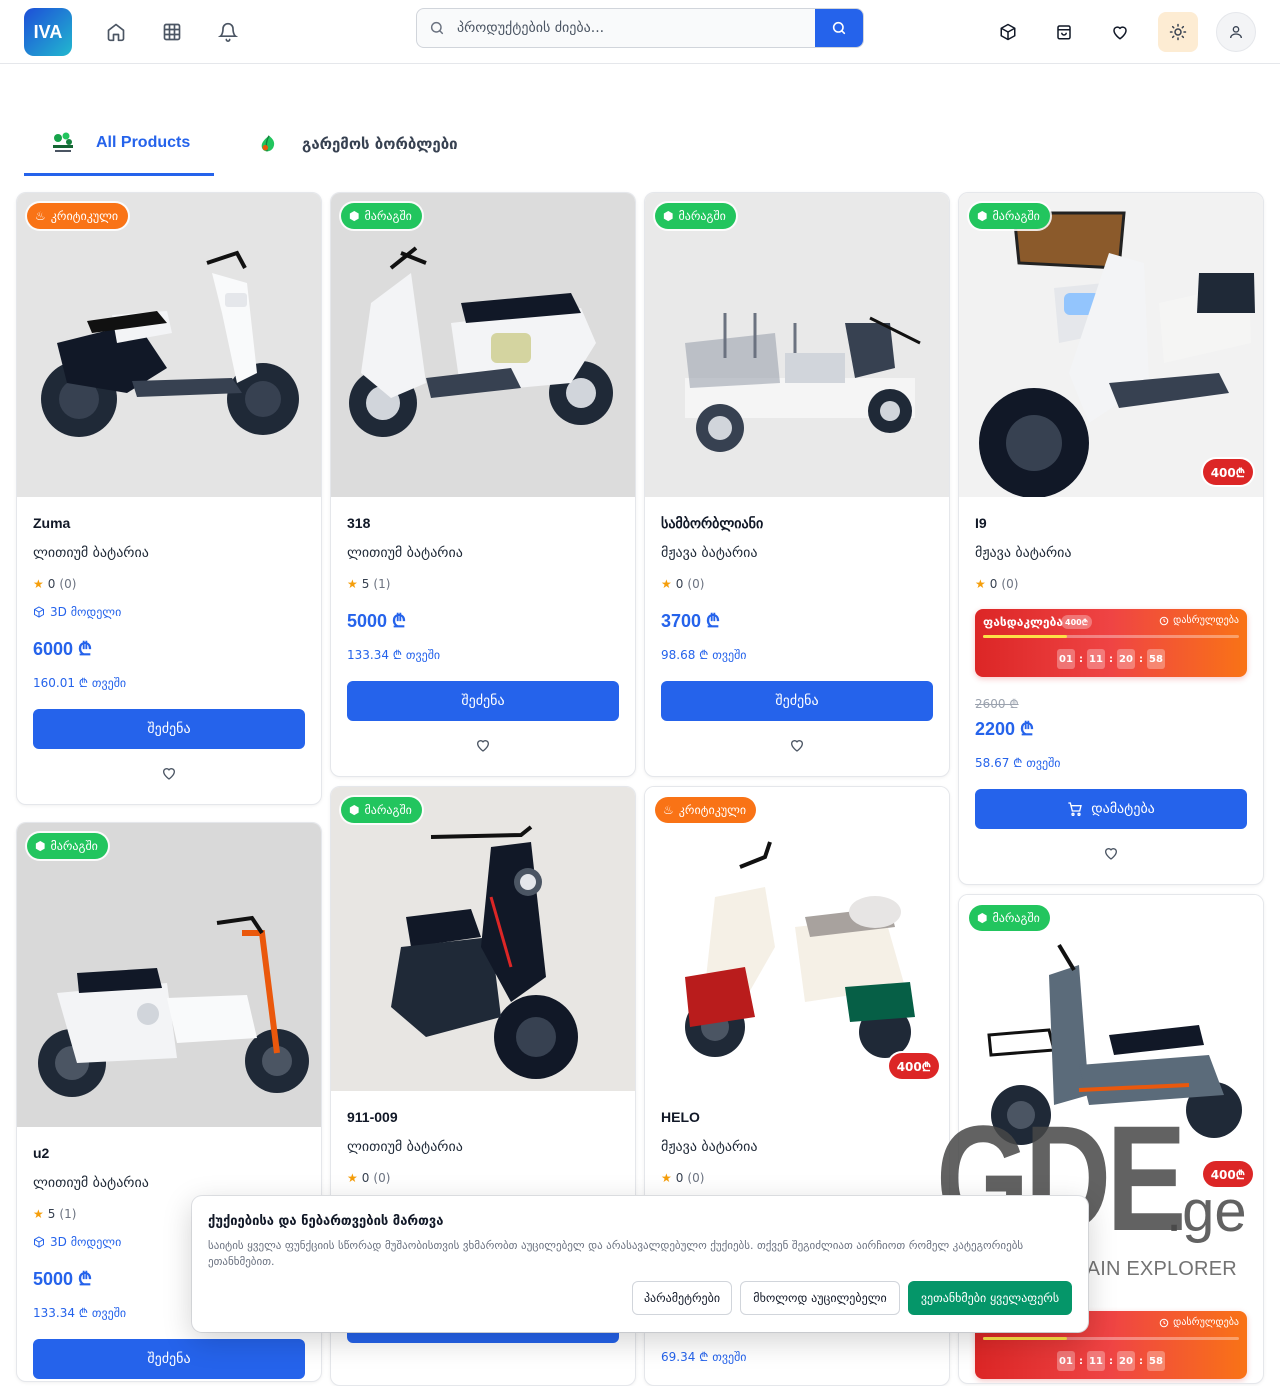 Image resolution: width=1280 pixels, height=1386 pixels. I want to click on monthly-price: 58.67 ₾ თვეში, so click(1018, 763).